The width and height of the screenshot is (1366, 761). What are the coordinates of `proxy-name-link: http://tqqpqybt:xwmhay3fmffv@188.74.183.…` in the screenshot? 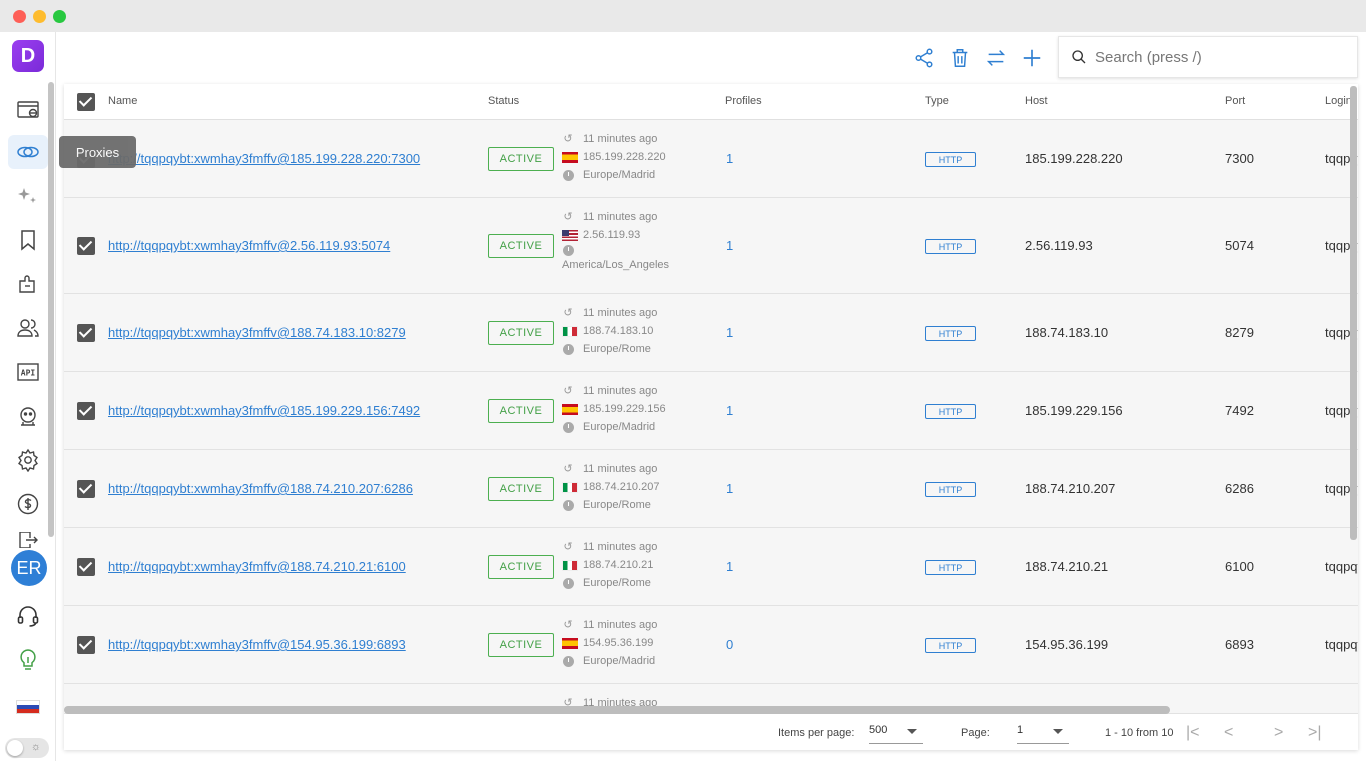 It's located at (257, 332).